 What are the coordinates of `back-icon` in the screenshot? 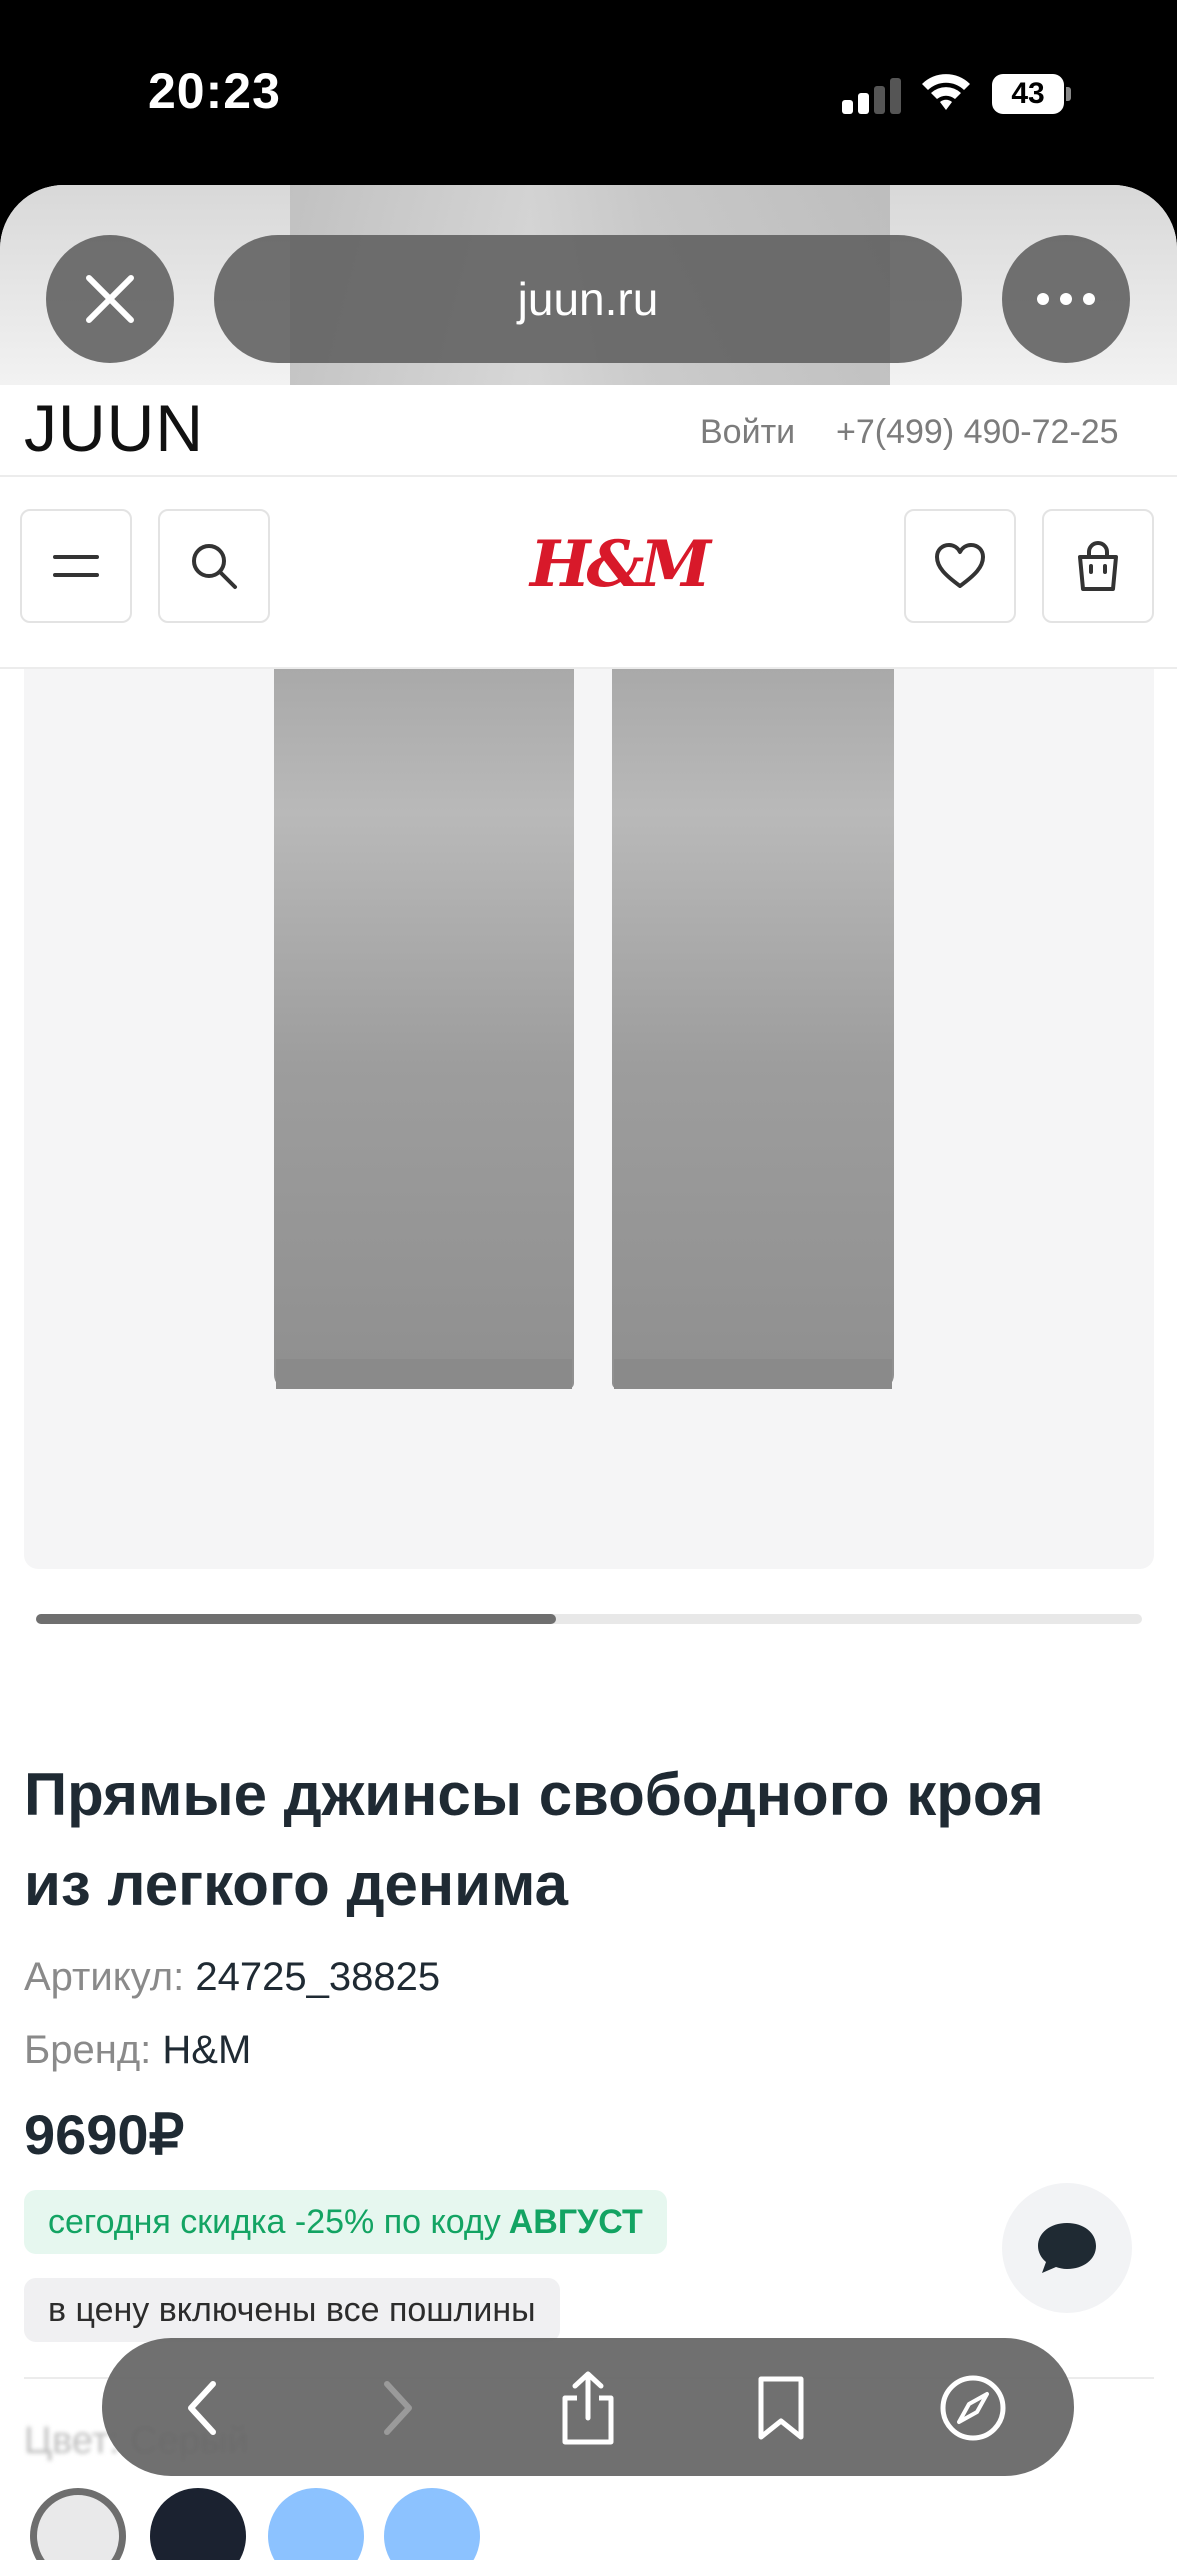 It's located at (202, 2408).